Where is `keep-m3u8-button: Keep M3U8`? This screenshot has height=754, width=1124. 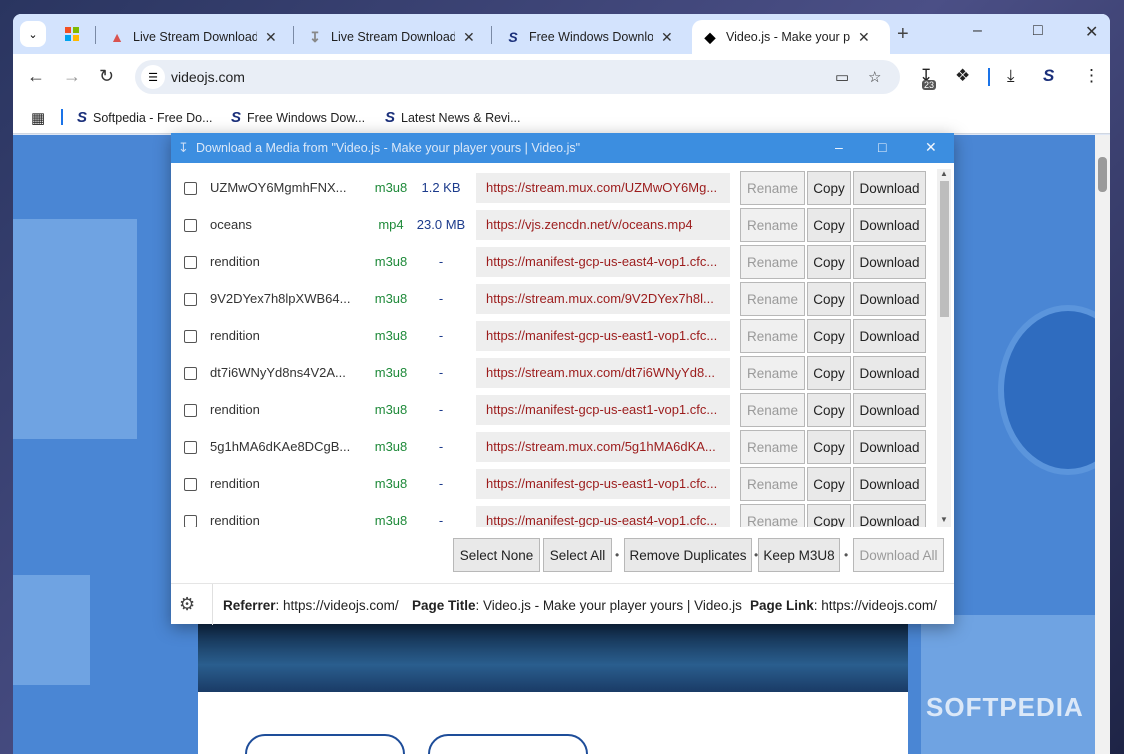 keep-m3u8-button: Keep M3U8 is located at coordinates (799, 555).